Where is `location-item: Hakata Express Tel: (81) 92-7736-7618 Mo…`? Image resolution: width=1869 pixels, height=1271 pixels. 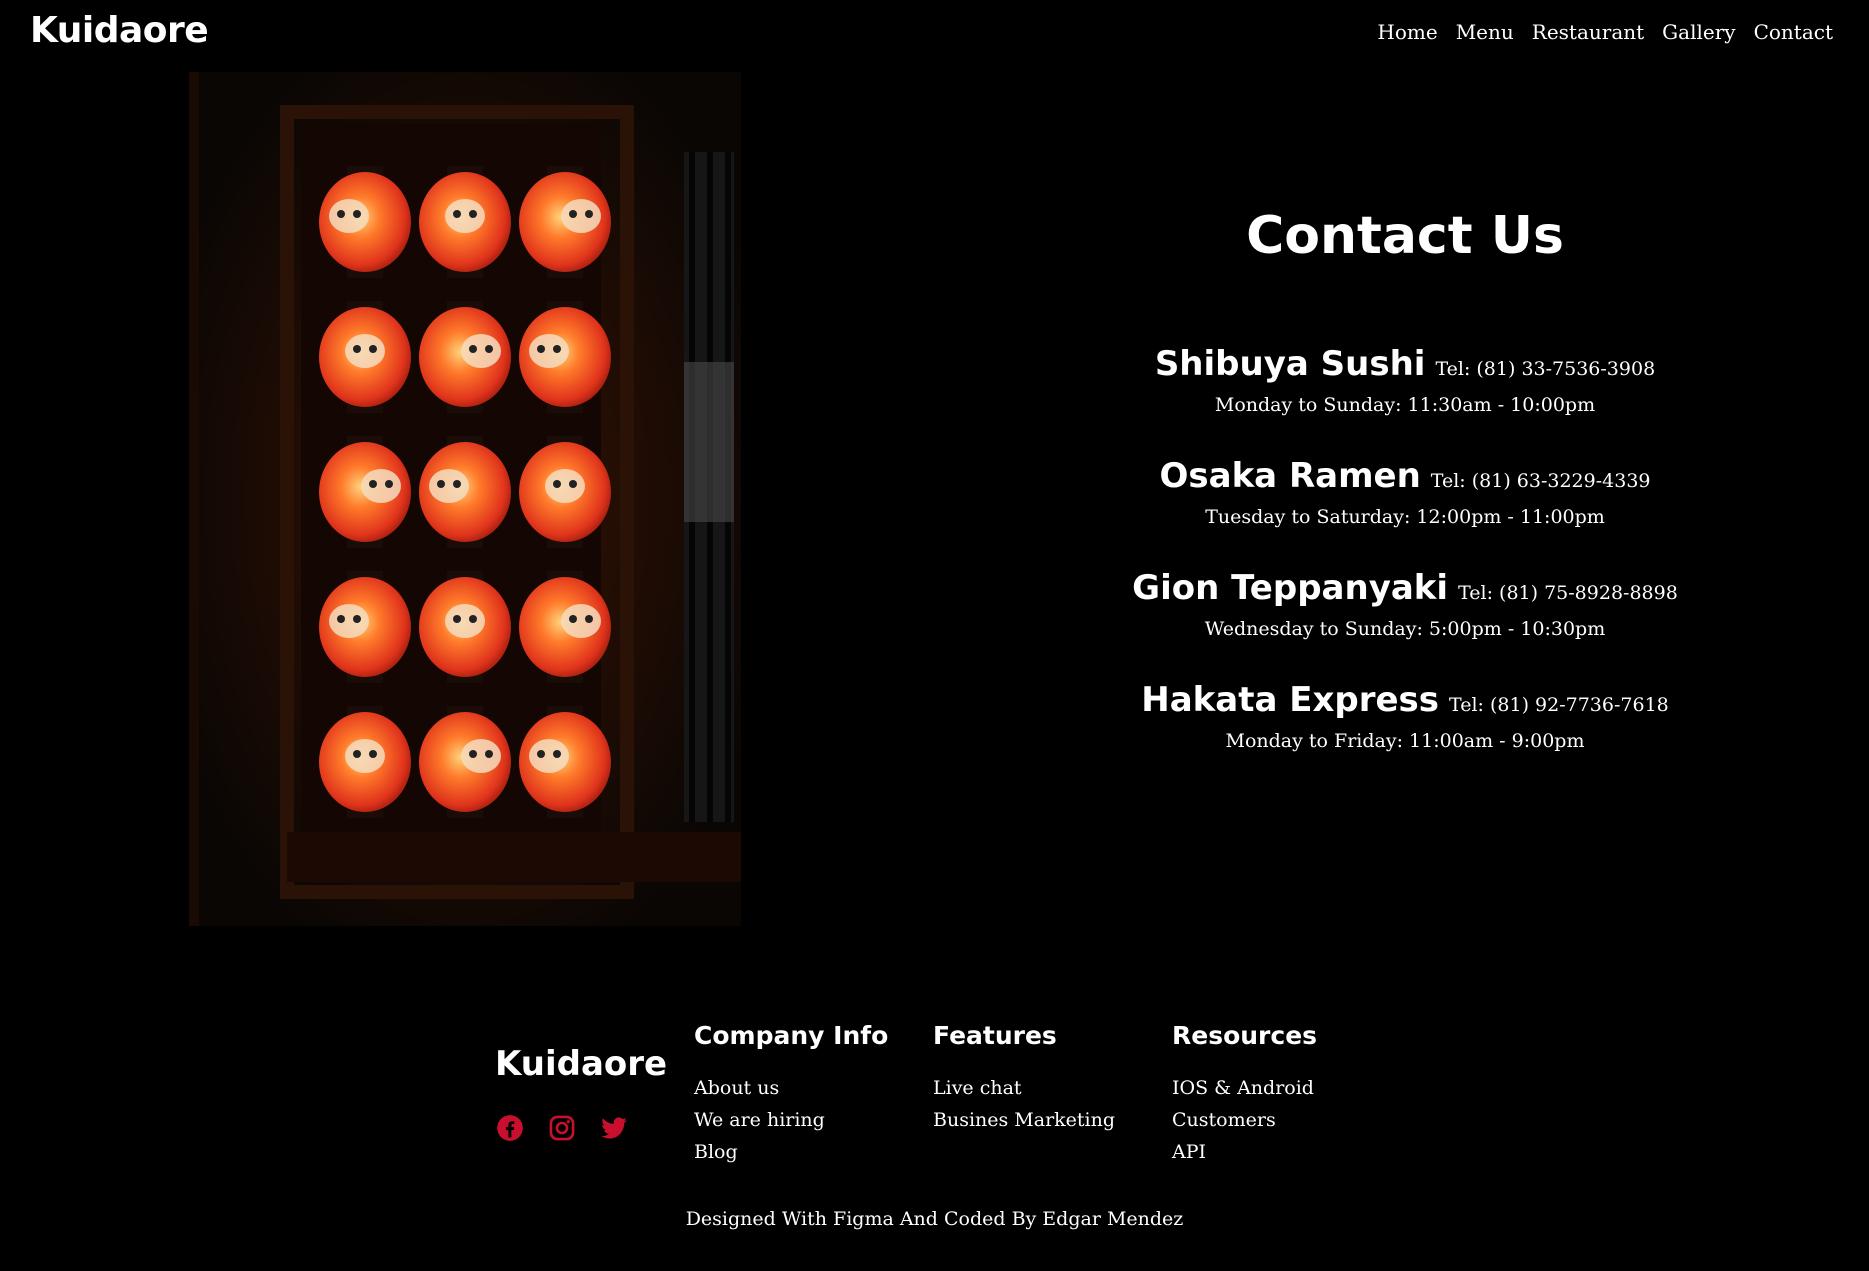 location-item: Hakata Express Tel: (81) 92-7736-7618 Mo… is located at coordinates (1405, 736).